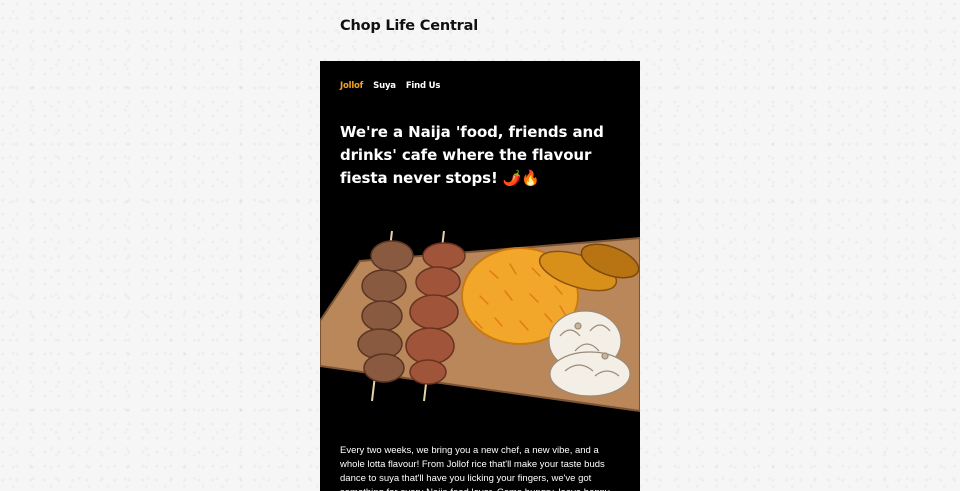  I want to click on food-platter-illustration, so click(480, 321).